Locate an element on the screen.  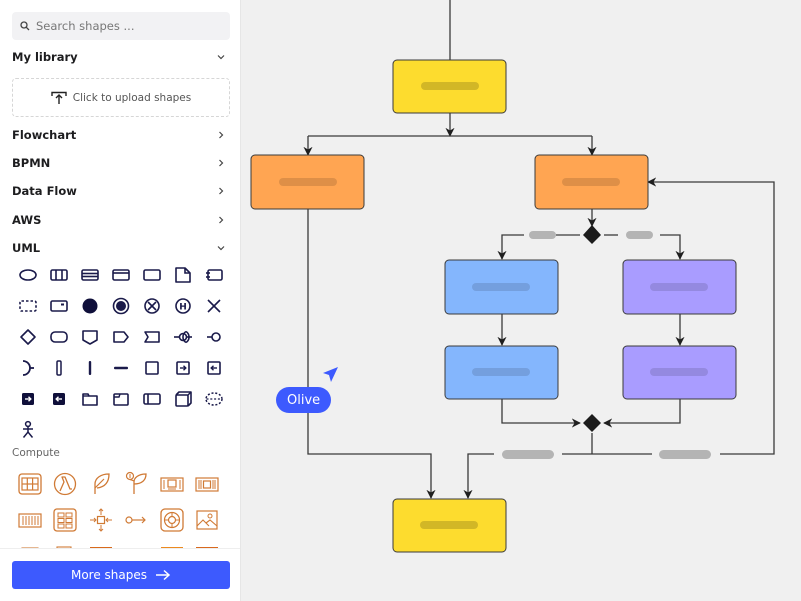
uml-shape-tab-frame is located at coordinates (121, 399).